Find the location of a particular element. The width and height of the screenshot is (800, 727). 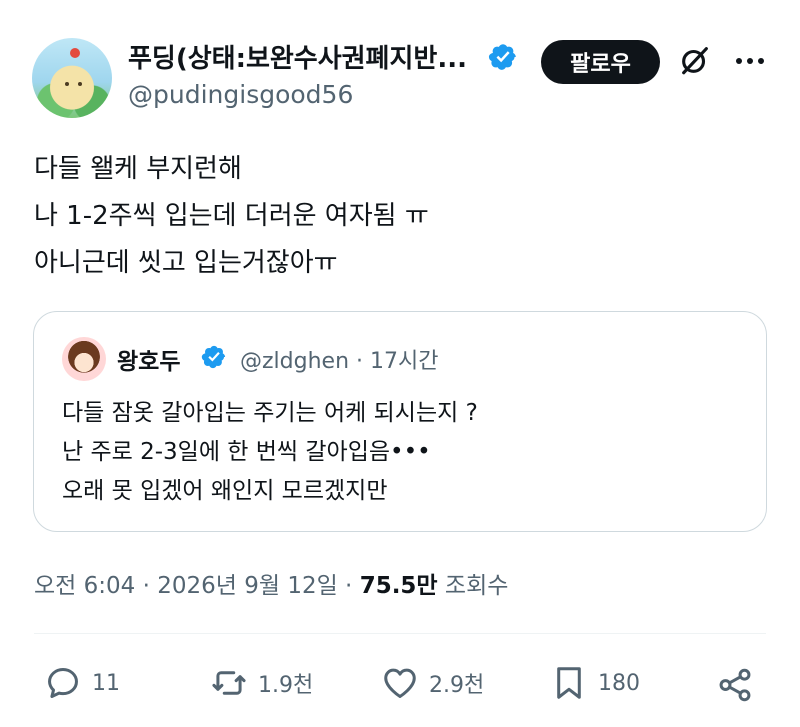

reply-button: 11 is located at coordinates (82, 683).